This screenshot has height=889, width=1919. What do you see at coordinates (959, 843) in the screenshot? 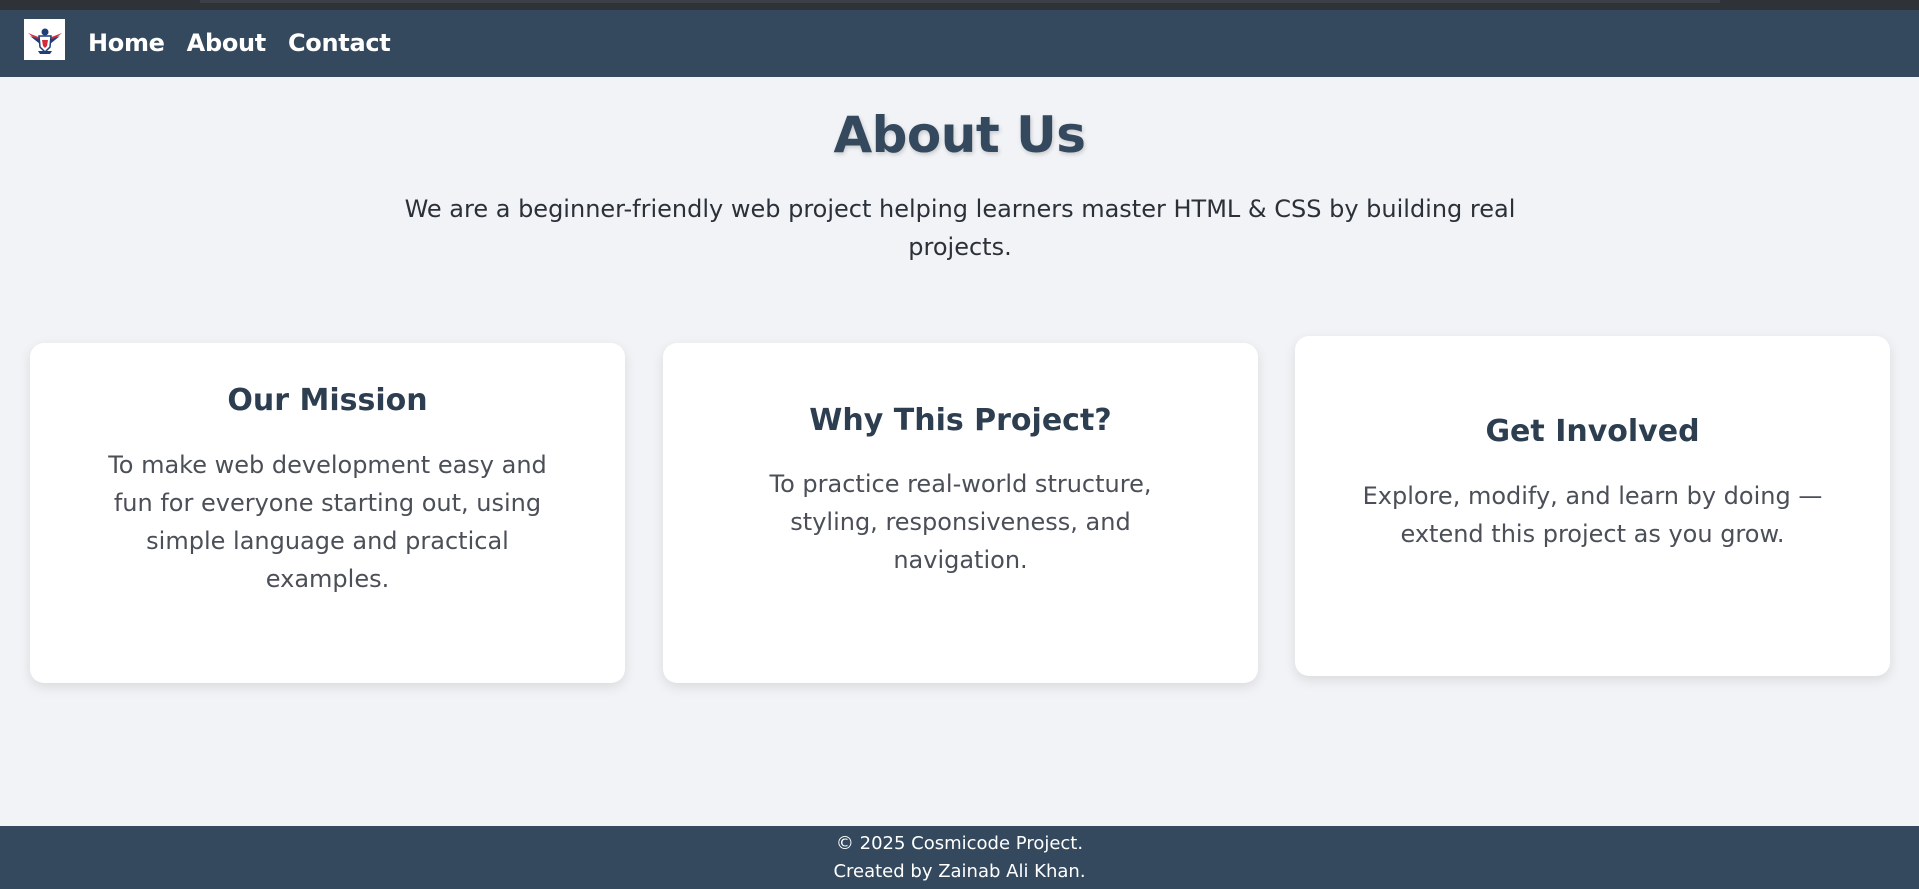
I see `footer-copyright: © 2025 Cosmicode Project.` at bounding box center [959, 843].